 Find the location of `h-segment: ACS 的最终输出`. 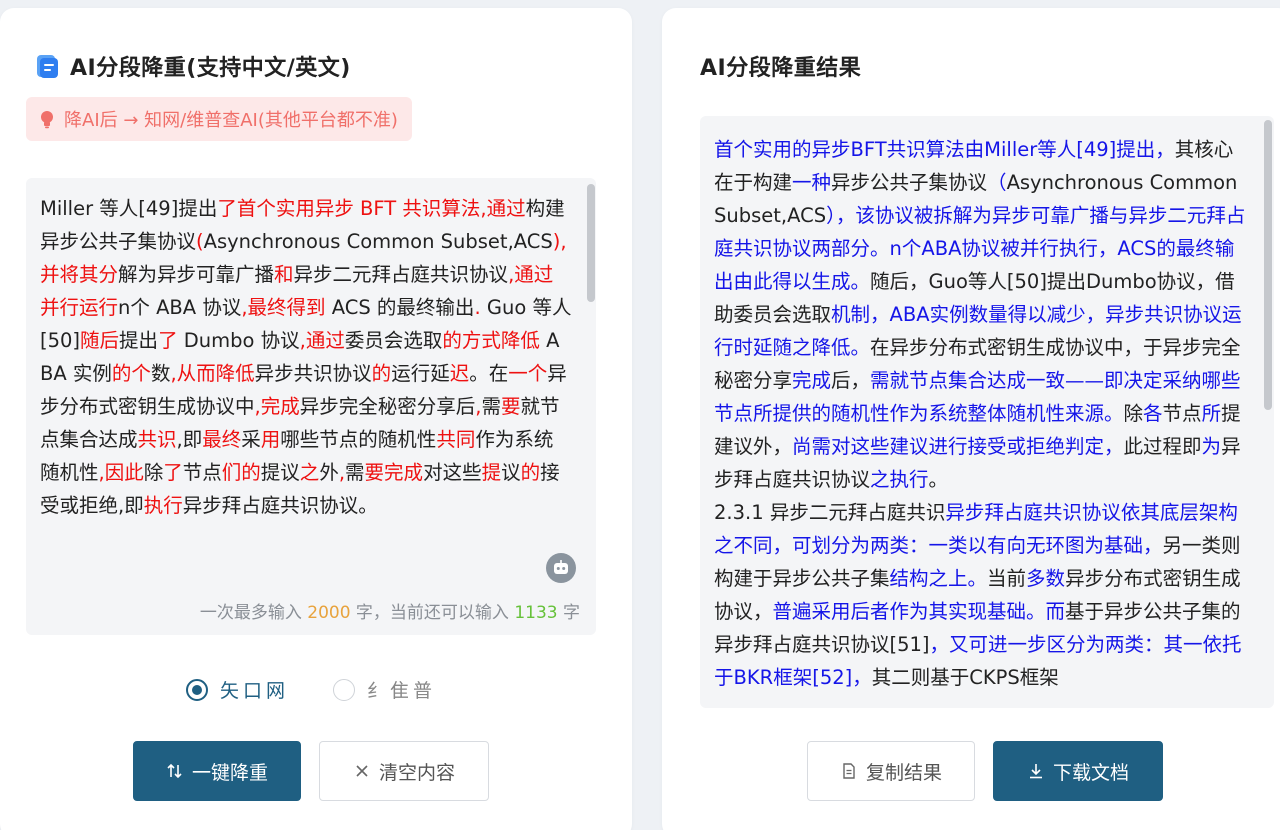

h-segment: ACS 的最终输出 is located at coordinates (400, 307).